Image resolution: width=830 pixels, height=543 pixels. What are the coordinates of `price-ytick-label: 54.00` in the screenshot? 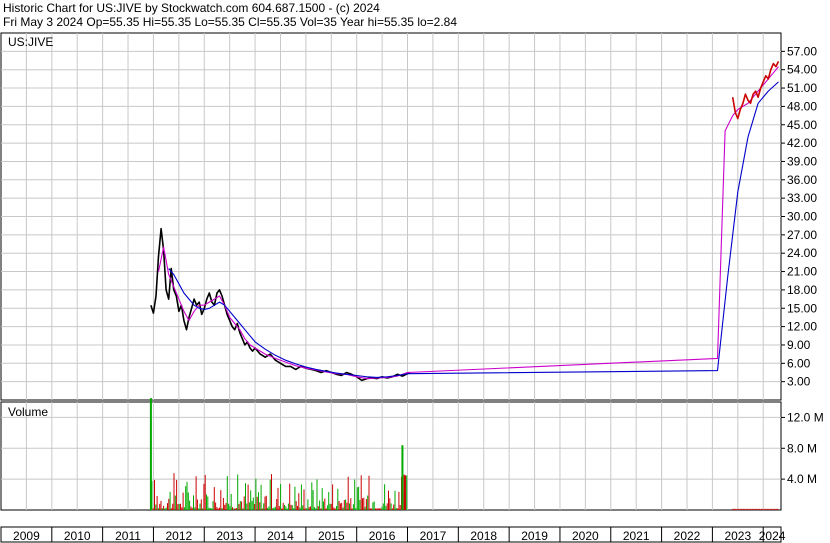 It's located at (802, 70).